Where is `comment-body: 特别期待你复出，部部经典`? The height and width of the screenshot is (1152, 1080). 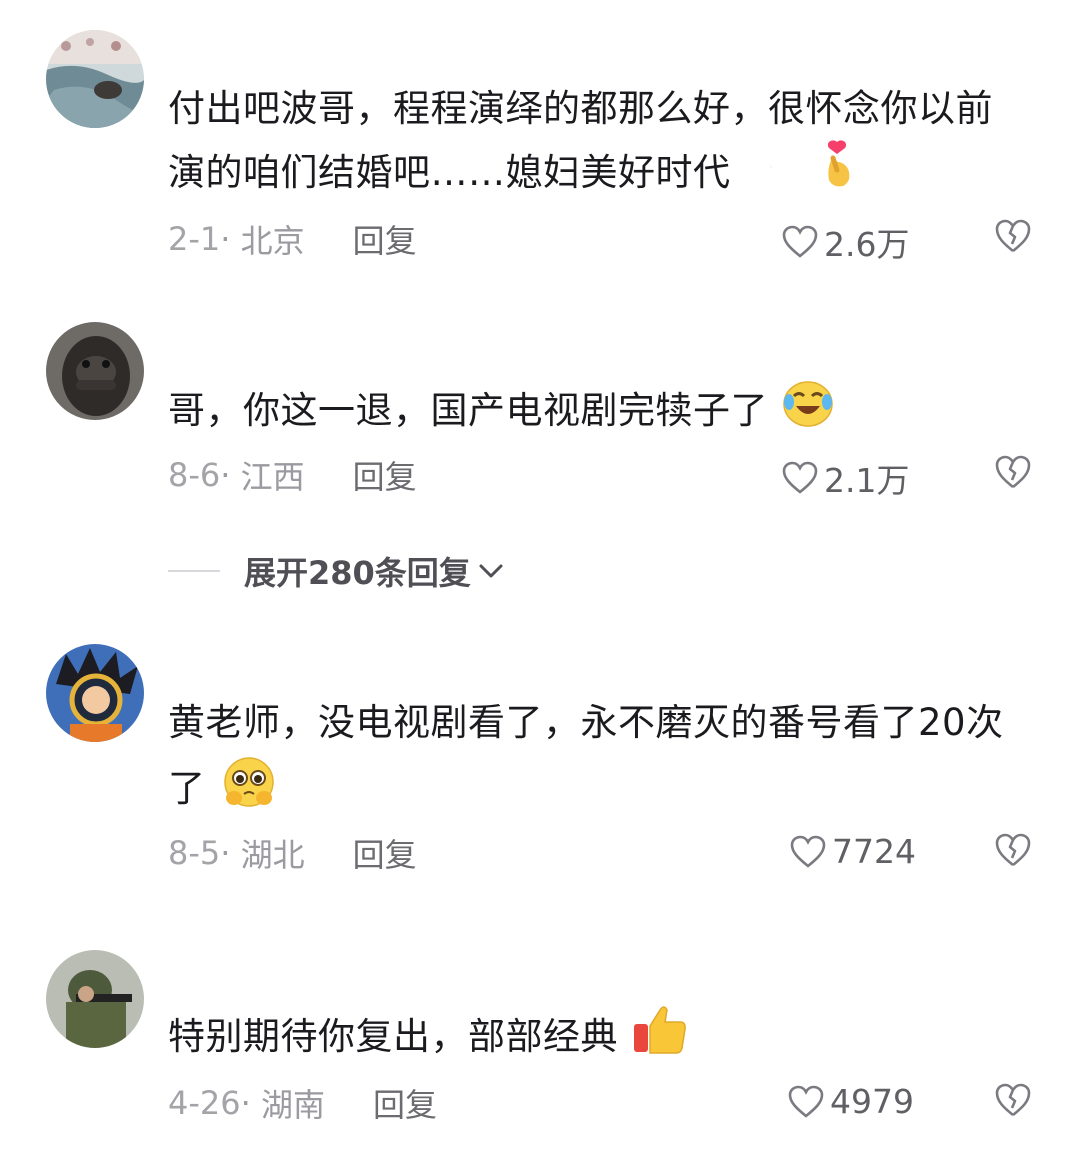
comment-body: 特别期待你复出，部部经典 is located at coordinates (393, 1036).